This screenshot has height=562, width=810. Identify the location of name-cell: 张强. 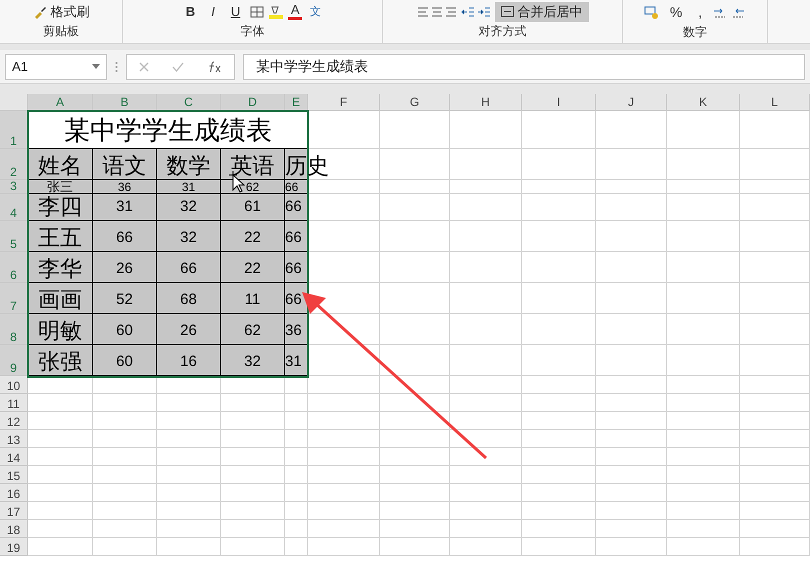
(60, 363).